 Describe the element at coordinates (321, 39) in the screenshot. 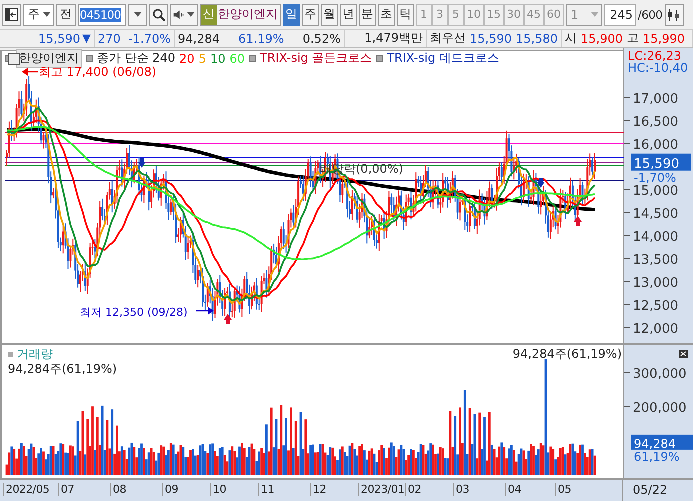

I see `turnover-rate: 0.52%` at that location.